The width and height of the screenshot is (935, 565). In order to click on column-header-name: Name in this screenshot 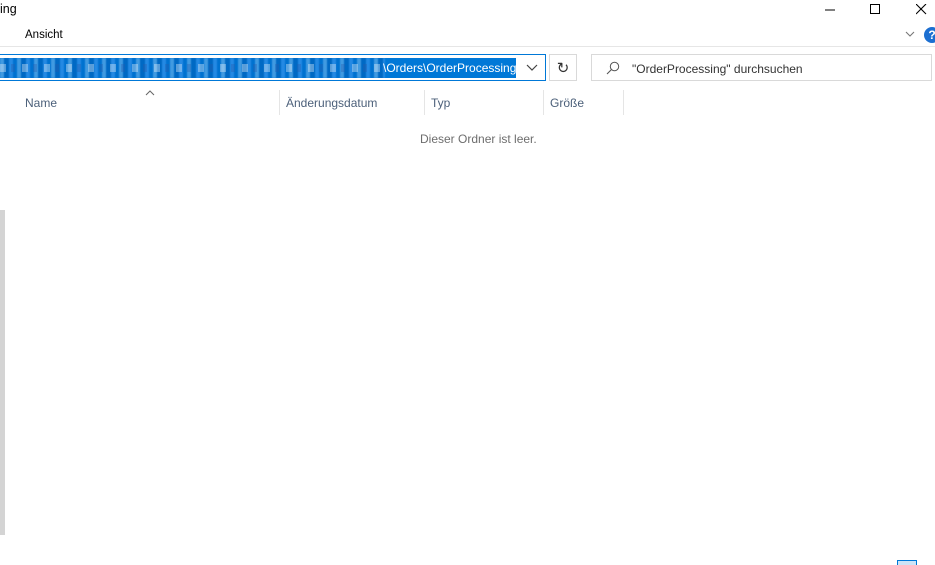, I will do `click(41, 103)`.